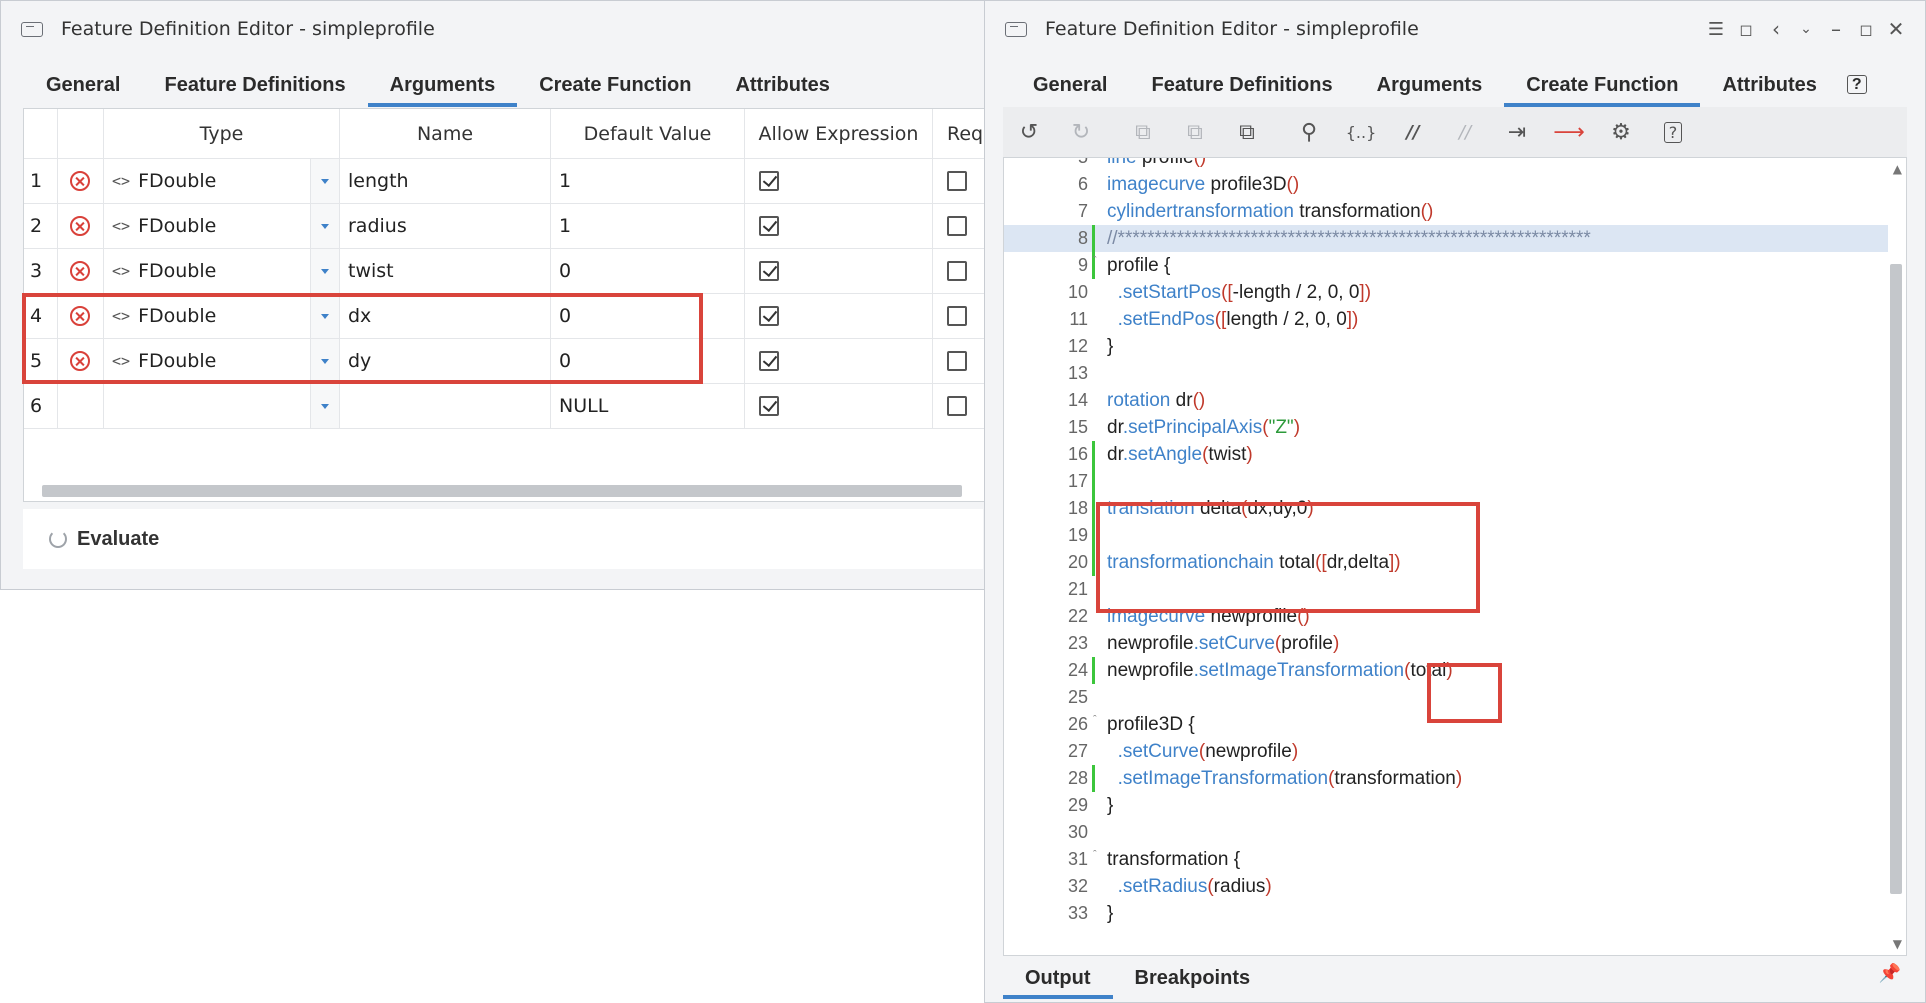  Describe the element at coordinates (1897, 169) in the screenshot. I see `scroll-up-arrow: ▲` at that location.